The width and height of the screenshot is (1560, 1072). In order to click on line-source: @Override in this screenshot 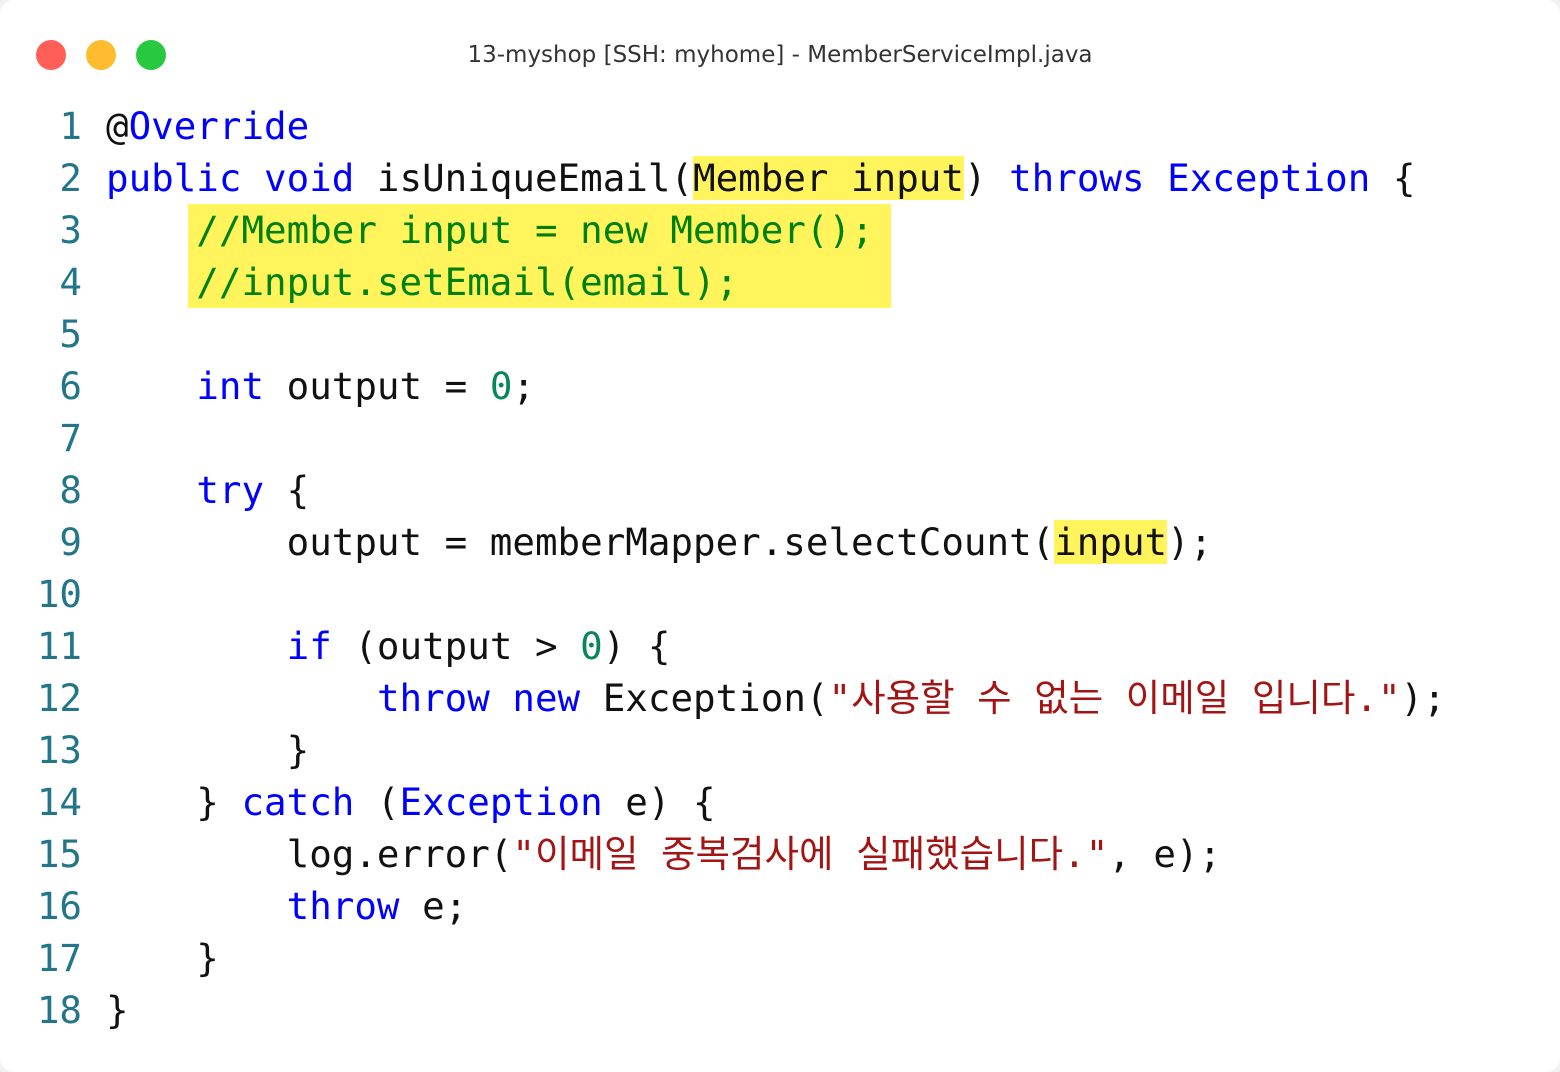, I will do `click(207, 126)`.